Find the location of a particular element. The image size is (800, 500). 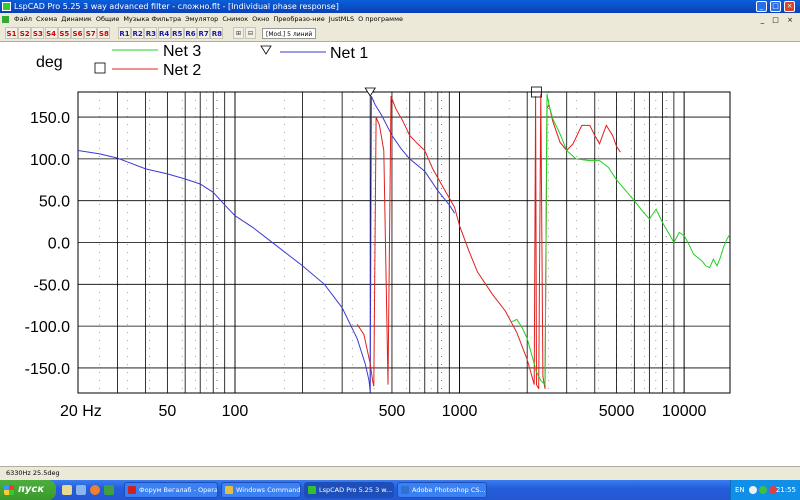

preset-r2-button: R2 is located at coordinates (138, 33).